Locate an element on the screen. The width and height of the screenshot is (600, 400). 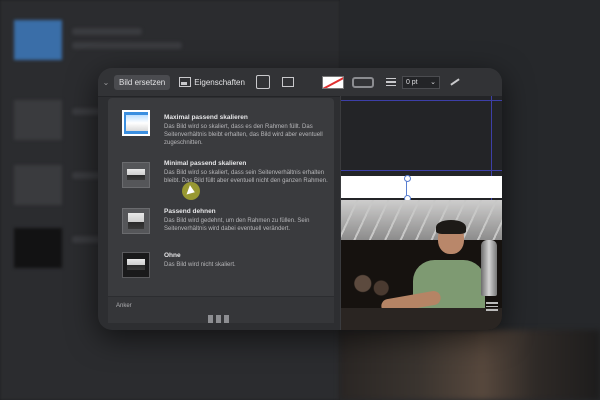
stroke-width-value: 0 pt is located at coordinates (411, 82).